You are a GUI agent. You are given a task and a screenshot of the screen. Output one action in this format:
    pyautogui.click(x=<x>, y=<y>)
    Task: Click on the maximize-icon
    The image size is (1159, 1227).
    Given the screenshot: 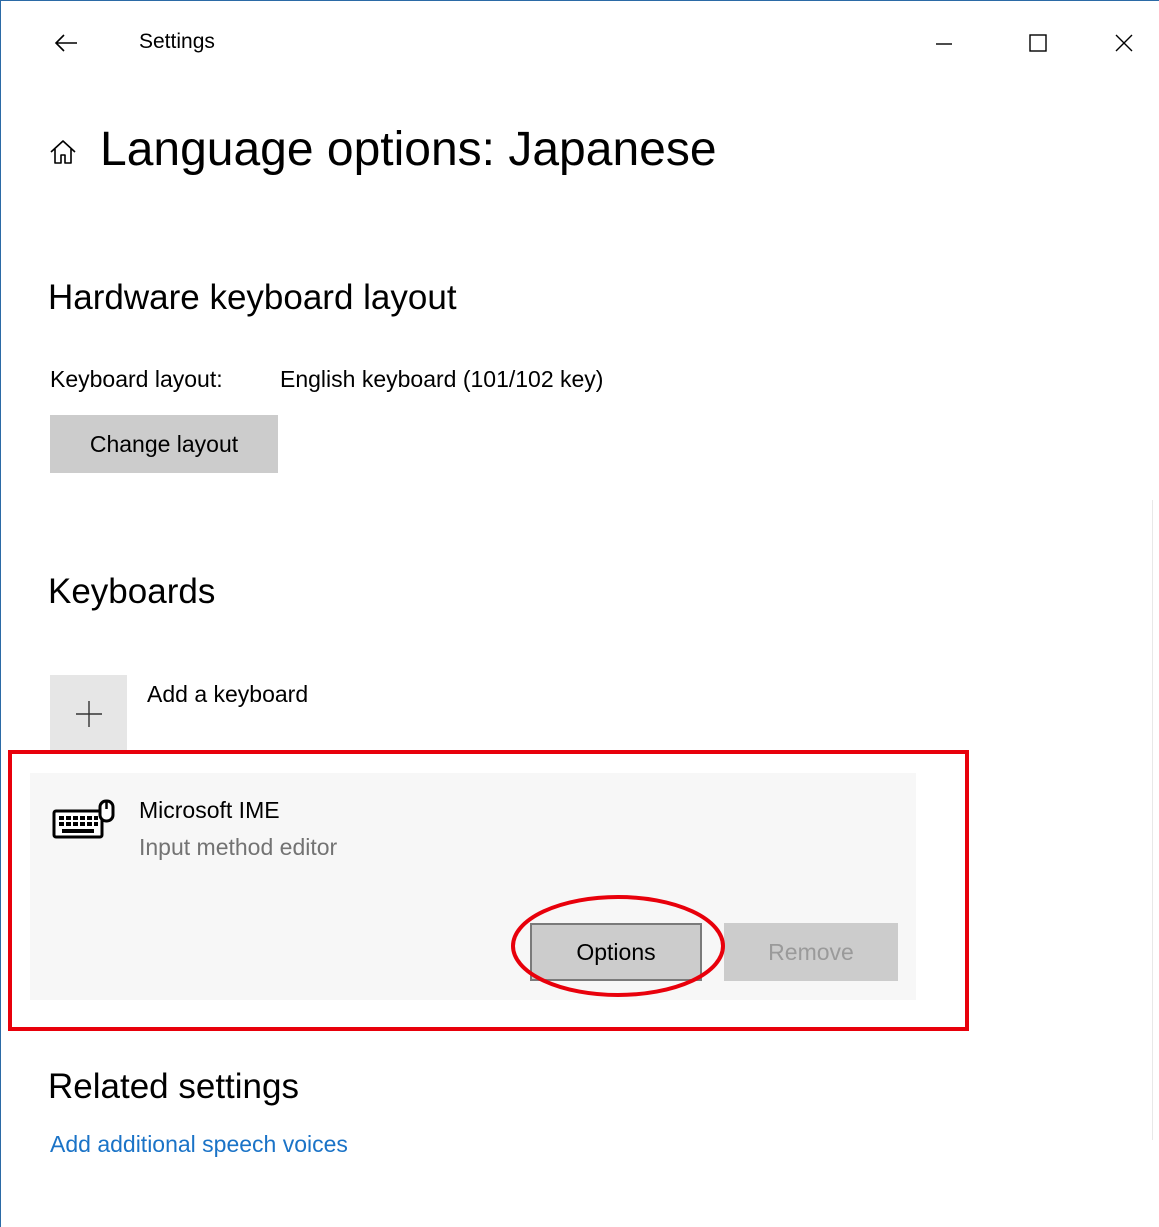 What is the action you would take?
    pyautogui.click(x=1038, y=43)
    